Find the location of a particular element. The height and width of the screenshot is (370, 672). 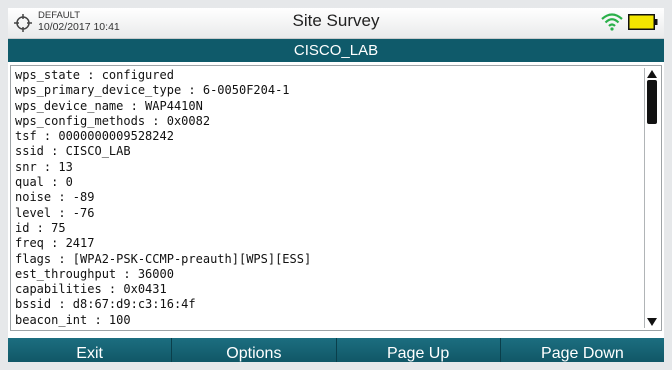

status-bar: DEFAULT 10/02/2017 10:41 Site Survey is located at coordinates (336, 23).